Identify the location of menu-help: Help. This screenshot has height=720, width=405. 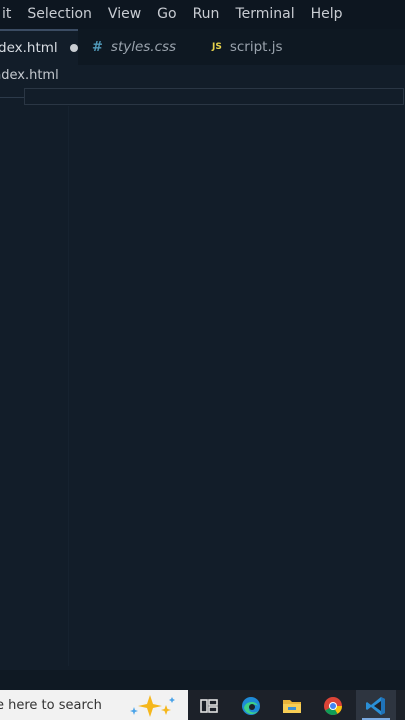
(327, 14).